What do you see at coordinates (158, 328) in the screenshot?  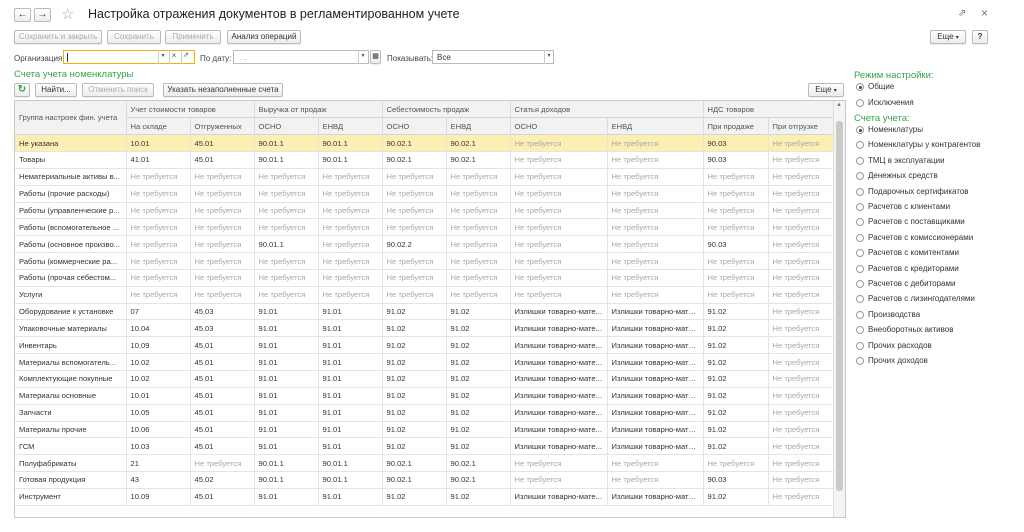 I see `account-cell: 10.04` at bounding box center [158, 328].